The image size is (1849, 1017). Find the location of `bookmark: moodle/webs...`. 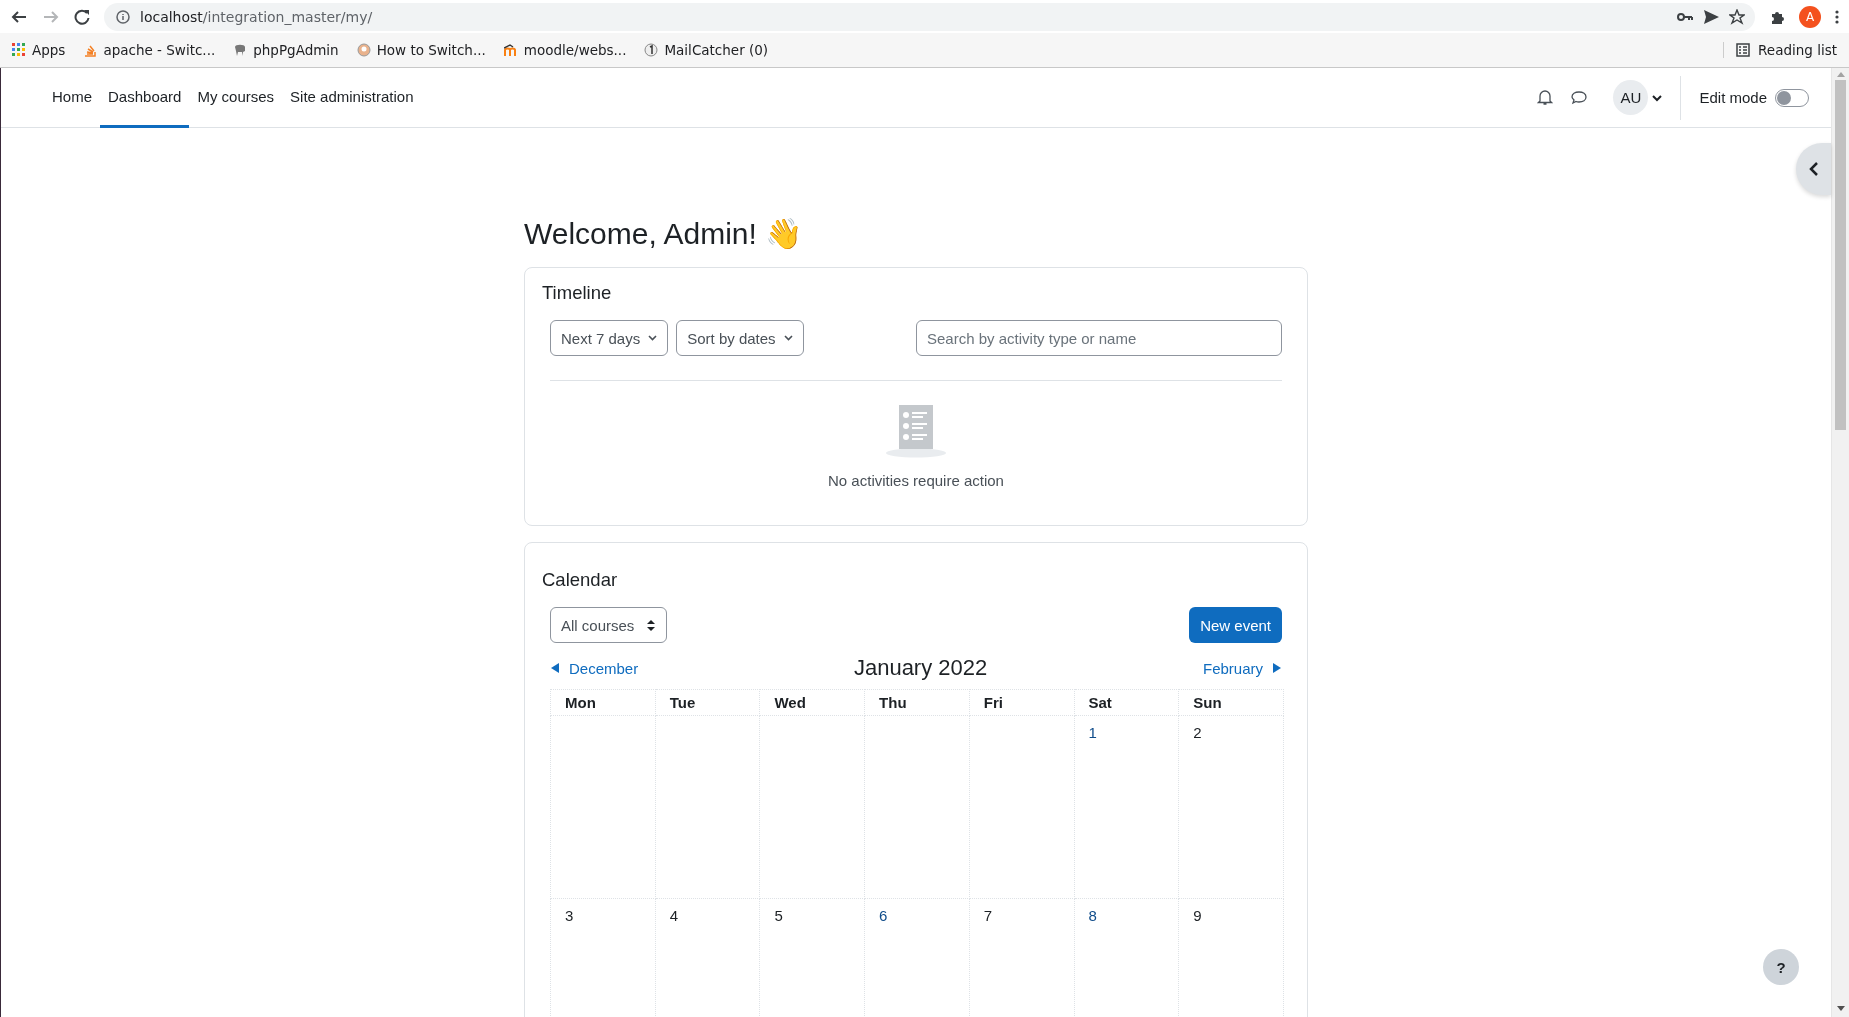

bookmark: moodle/webs... is located at coordinates (565, 50).